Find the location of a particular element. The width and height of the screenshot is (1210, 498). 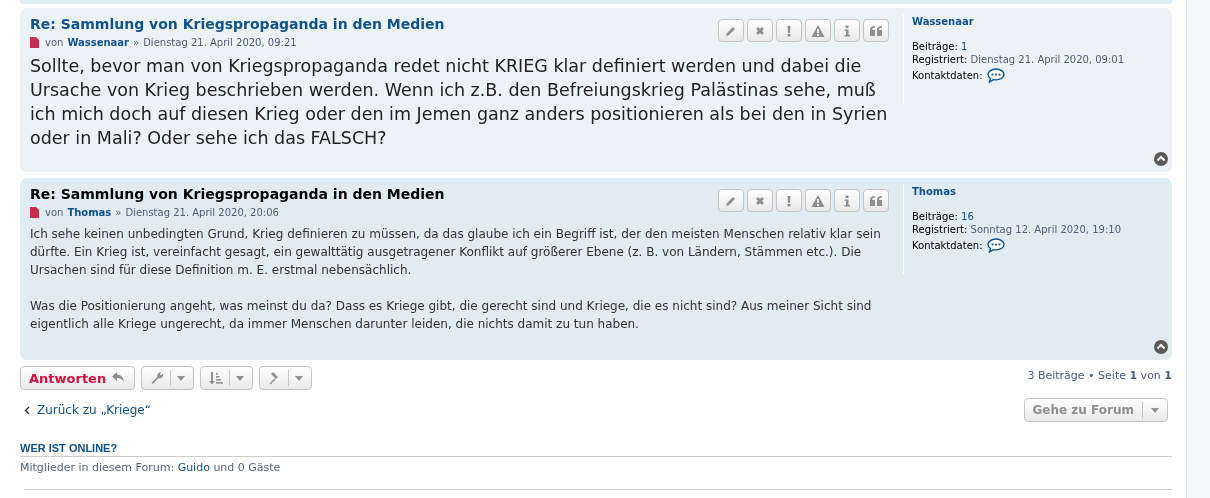

tools-dropdown is located at coordinates (168, 378).